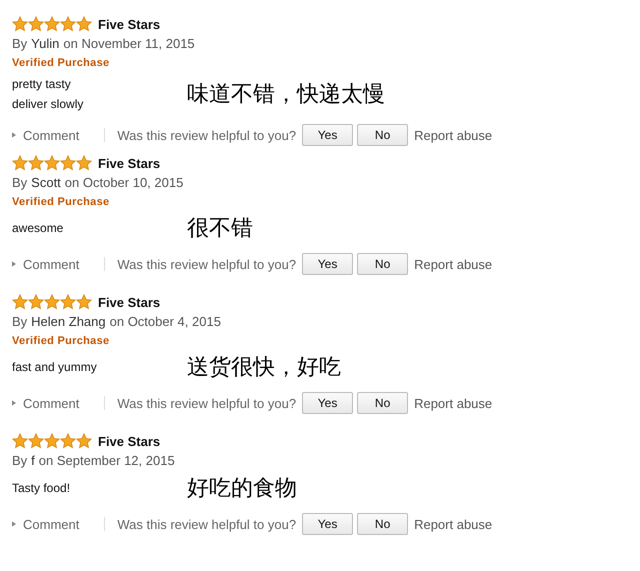 The width and height of the screenshot is (640, 571). What do you see at coordinates (38, 228) in the screenshot?
I see `review-text: awesome` at bounding box center [38, 228].